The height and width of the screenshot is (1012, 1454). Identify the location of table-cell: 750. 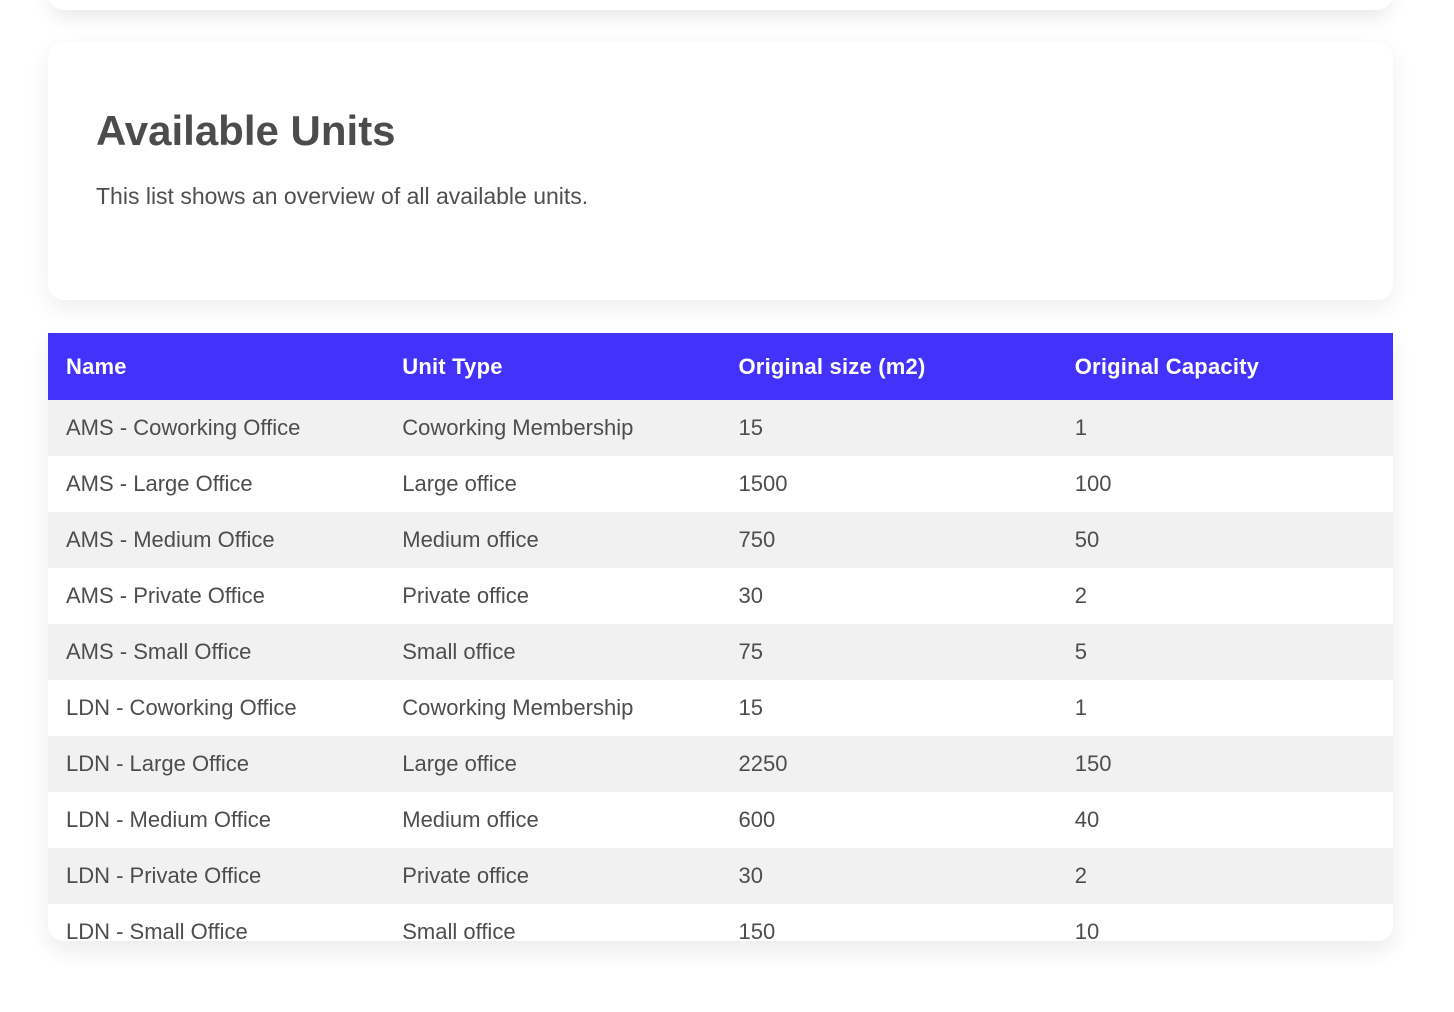
(757, 539).